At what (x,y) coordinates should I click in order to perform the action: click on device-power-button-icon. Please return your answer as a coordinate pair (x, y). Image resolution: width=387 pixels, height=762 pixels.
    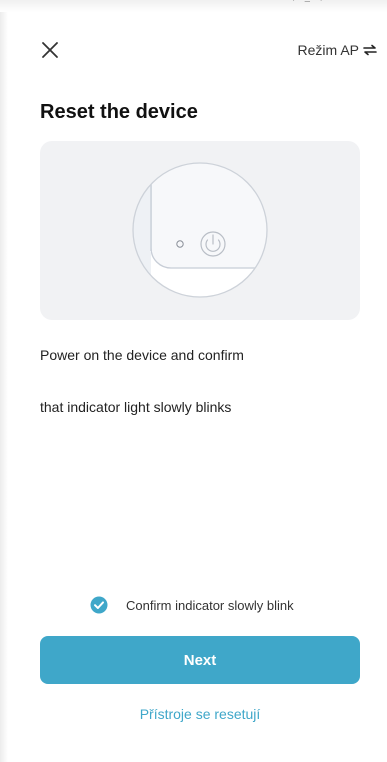
    Looking at the image, I should click on (200, 230).